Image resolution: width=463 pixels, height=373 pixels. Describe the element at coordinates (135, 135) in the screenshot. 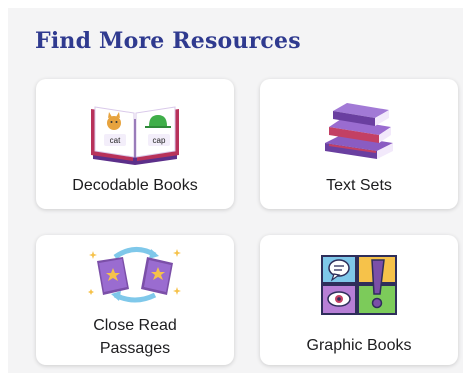

I see `open-book-icon: cat cap` at that location.